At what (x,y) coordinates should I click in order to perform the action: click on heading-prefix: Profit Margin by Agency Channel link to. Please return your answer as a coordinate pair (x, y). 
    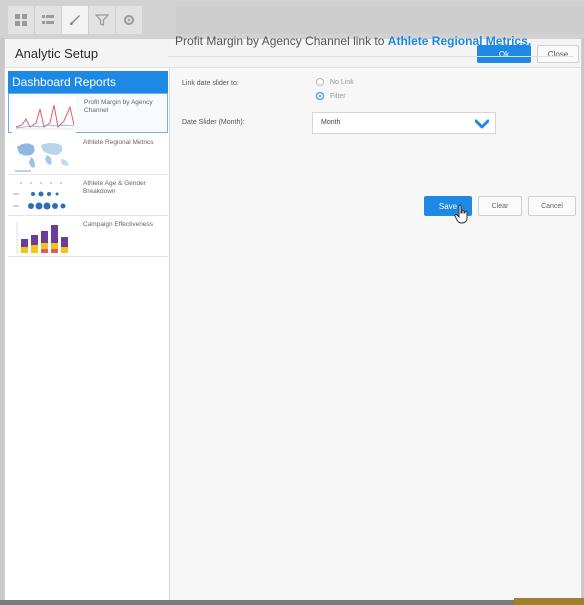
    Looking at the image, I should click on (280, 41).